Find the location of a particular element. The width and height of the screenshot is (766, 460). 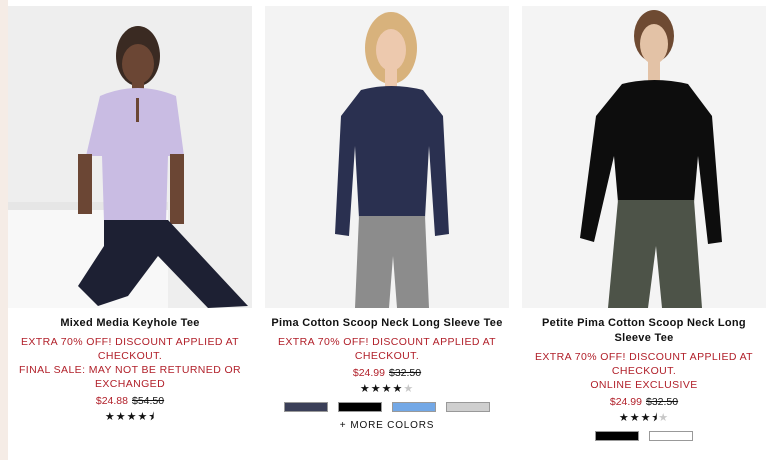

product-name: Mixed Media Keyhole Tee is located at coordinates (130, 323).